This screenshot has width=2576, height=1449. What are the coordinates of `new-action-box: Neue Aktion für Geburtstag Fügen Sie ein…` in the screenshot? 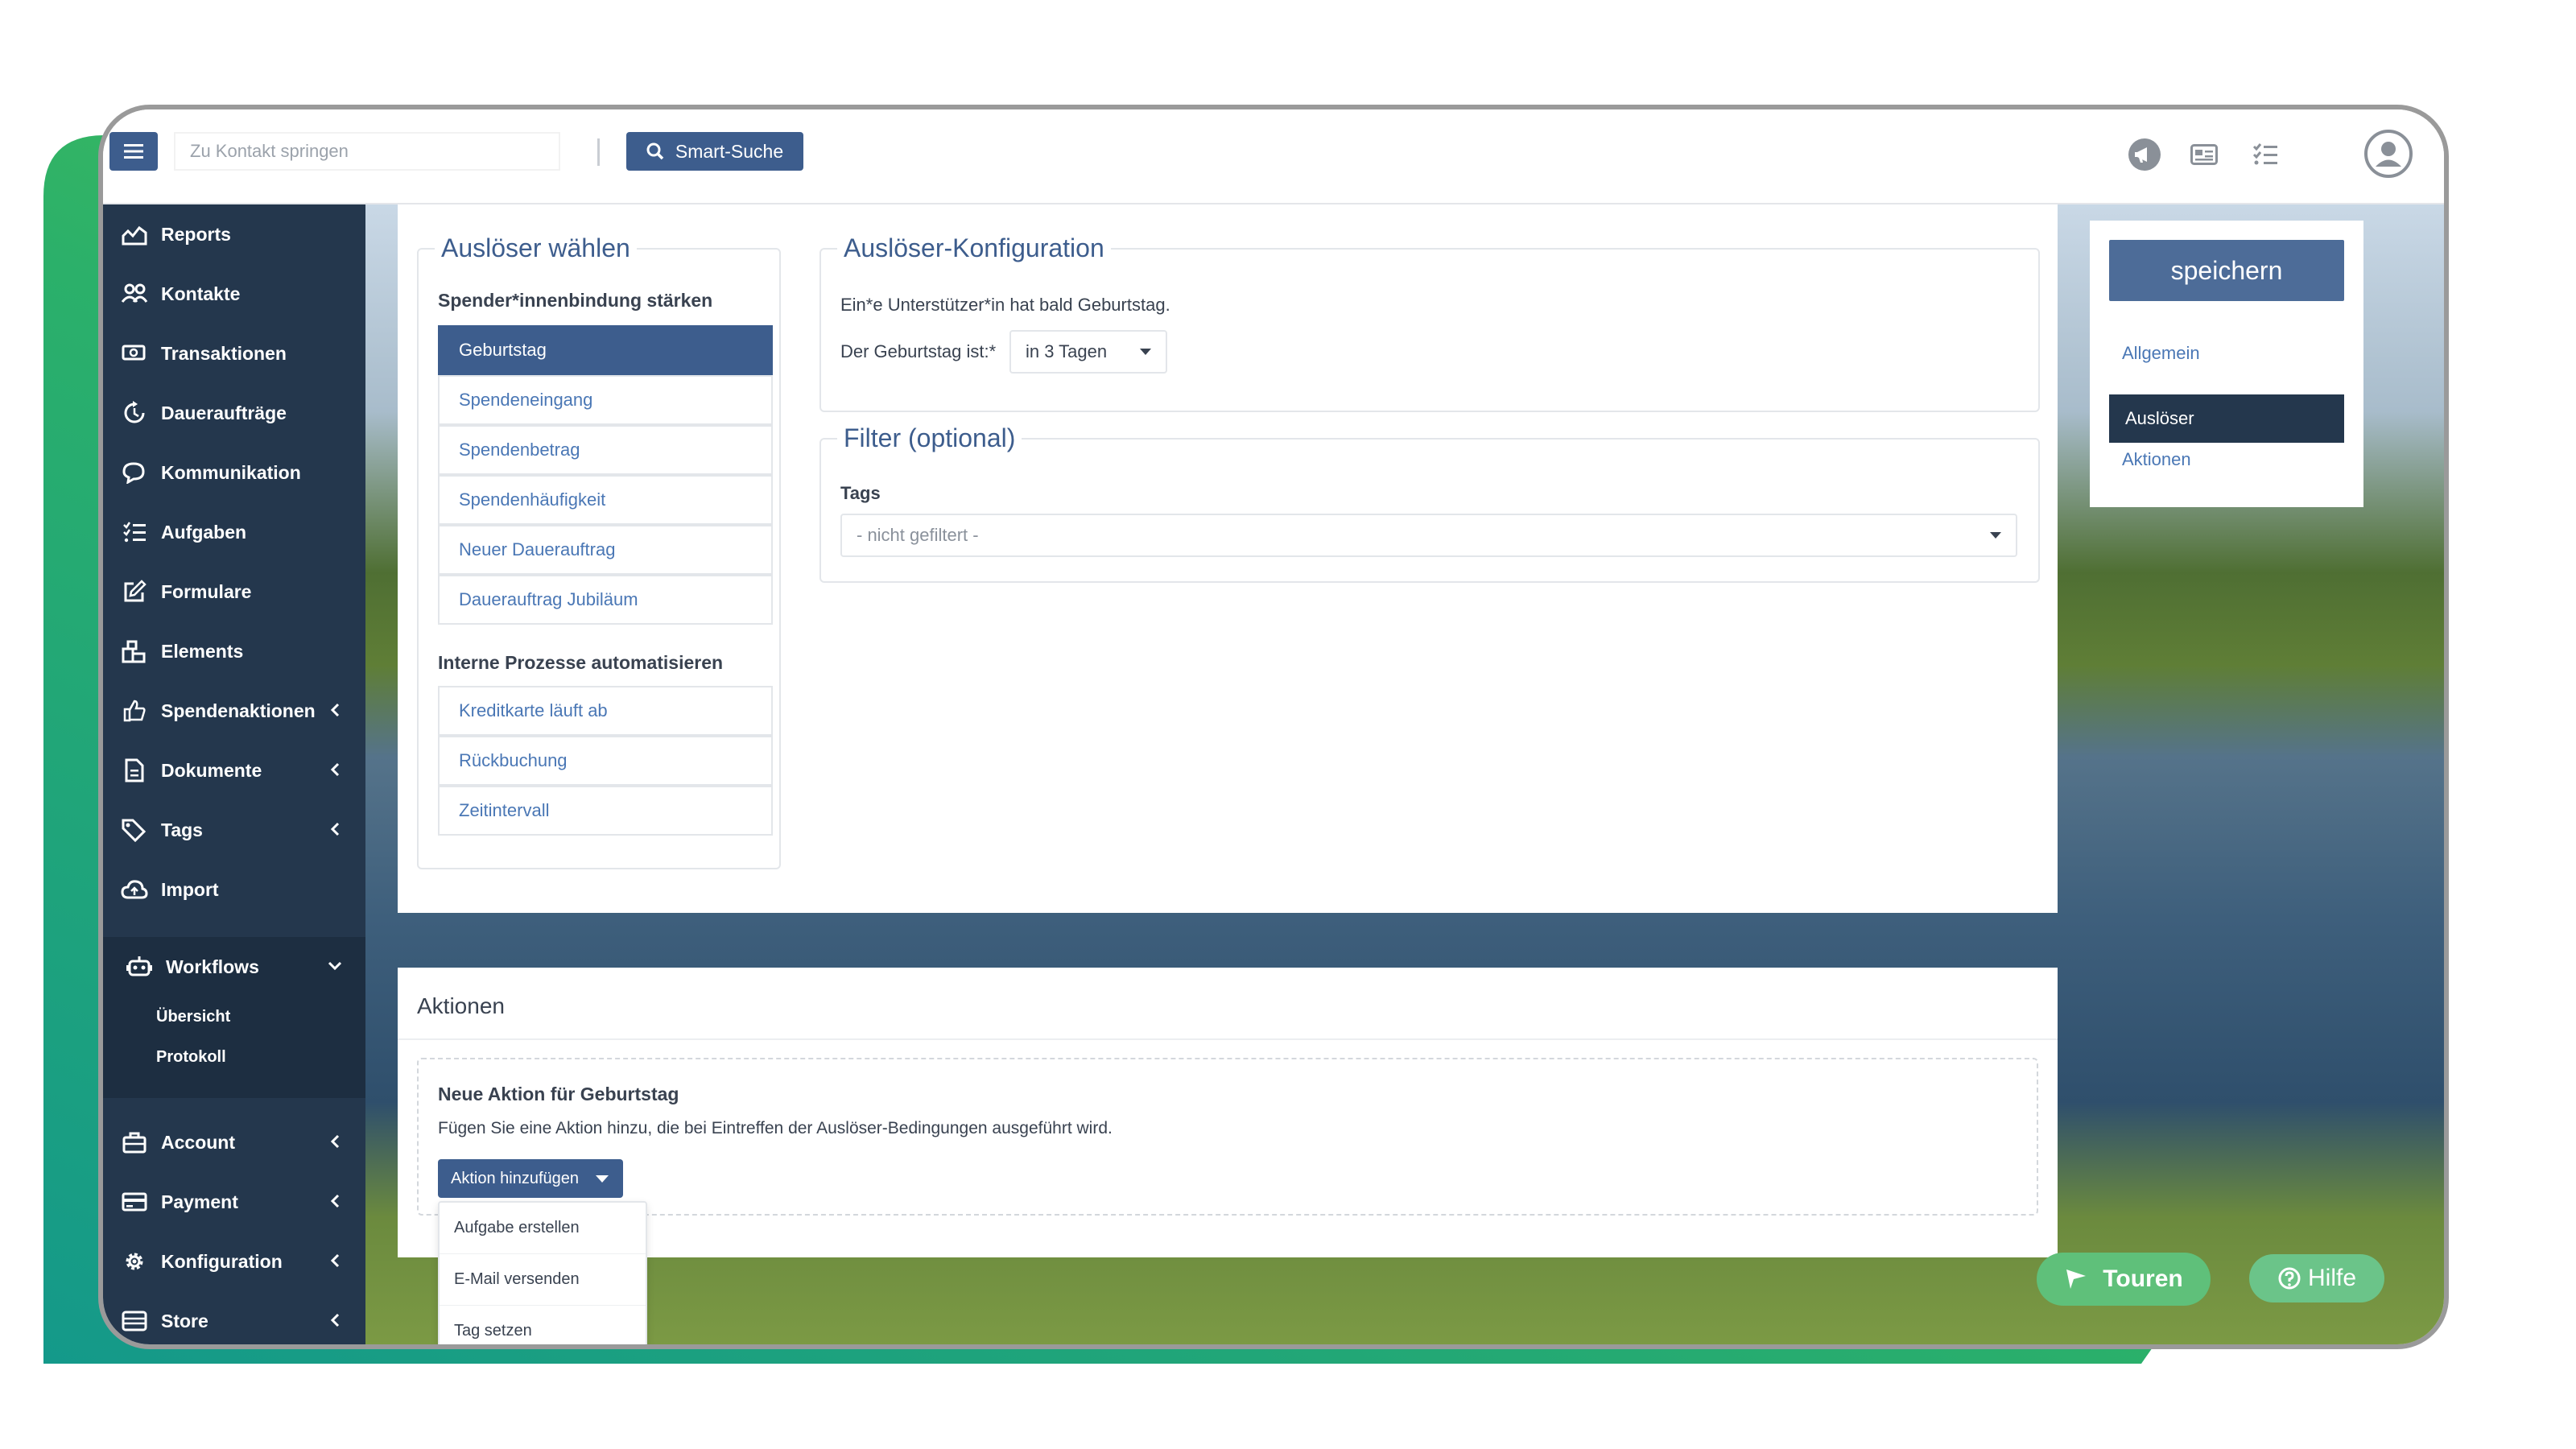 It's located at (1227, 1201).